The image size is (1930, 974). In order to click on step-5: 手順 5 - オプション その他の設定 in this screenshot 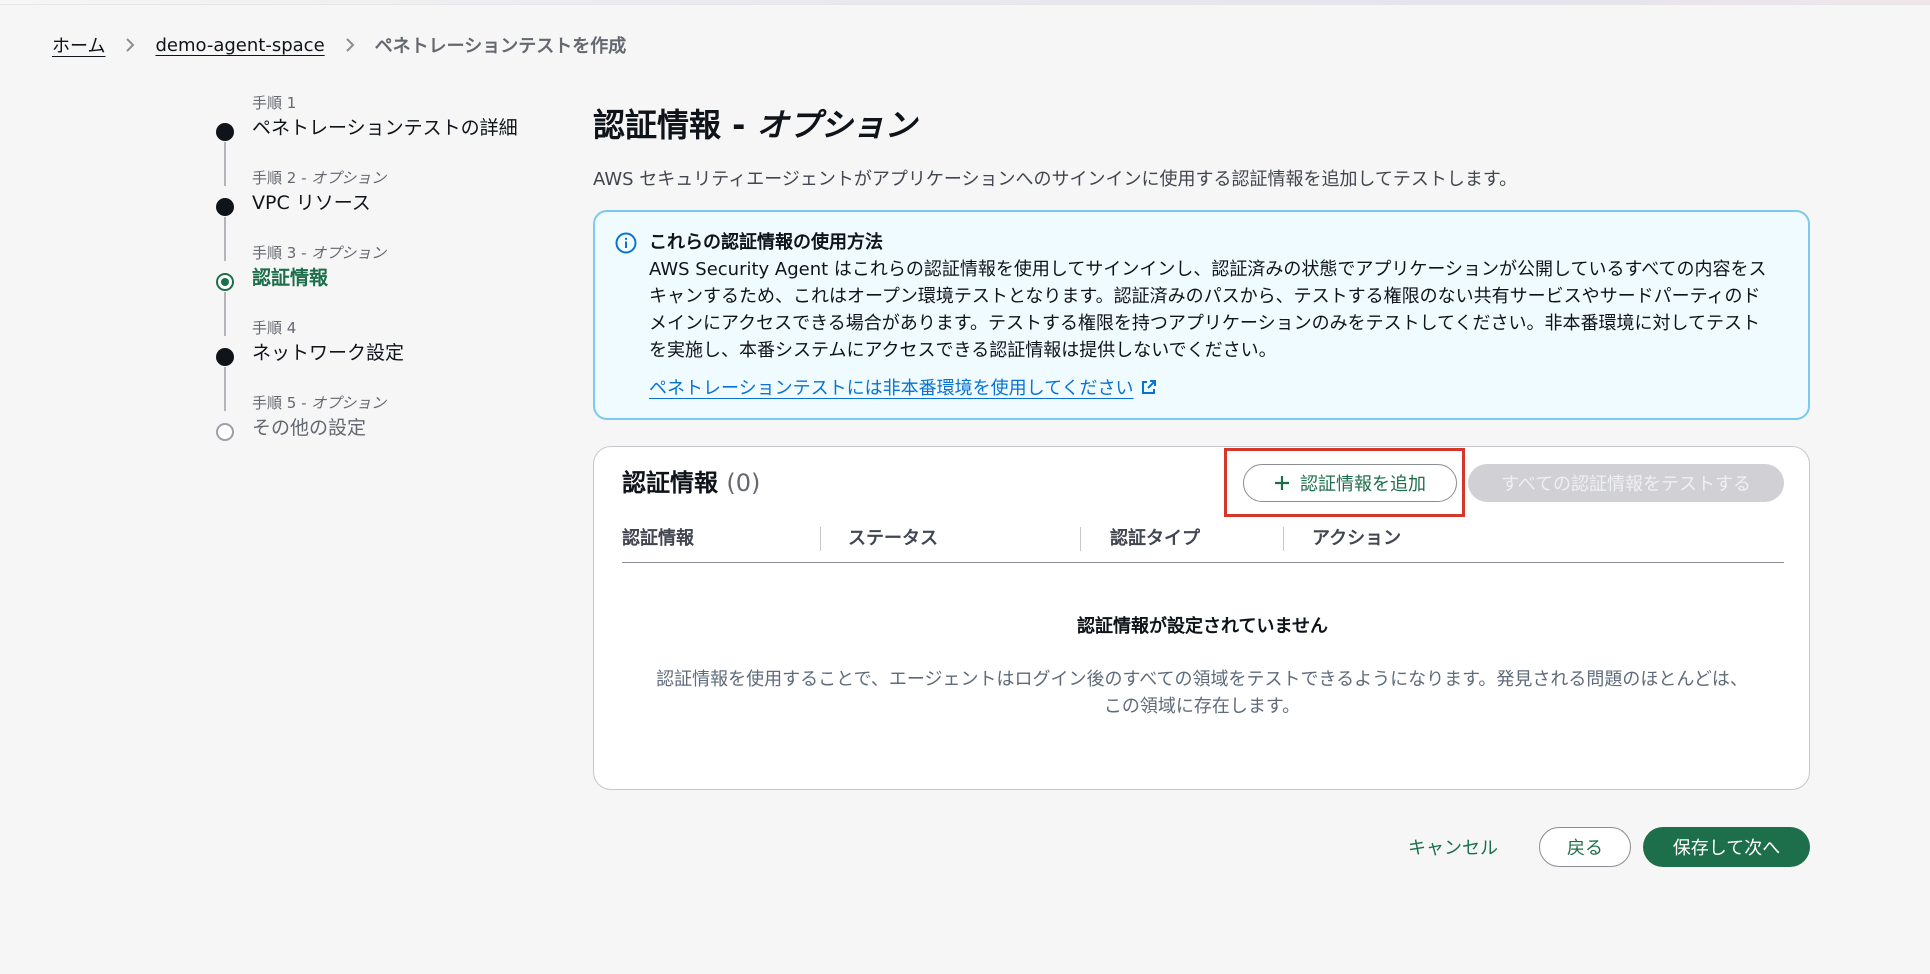, I will do `click(380, 429)`.